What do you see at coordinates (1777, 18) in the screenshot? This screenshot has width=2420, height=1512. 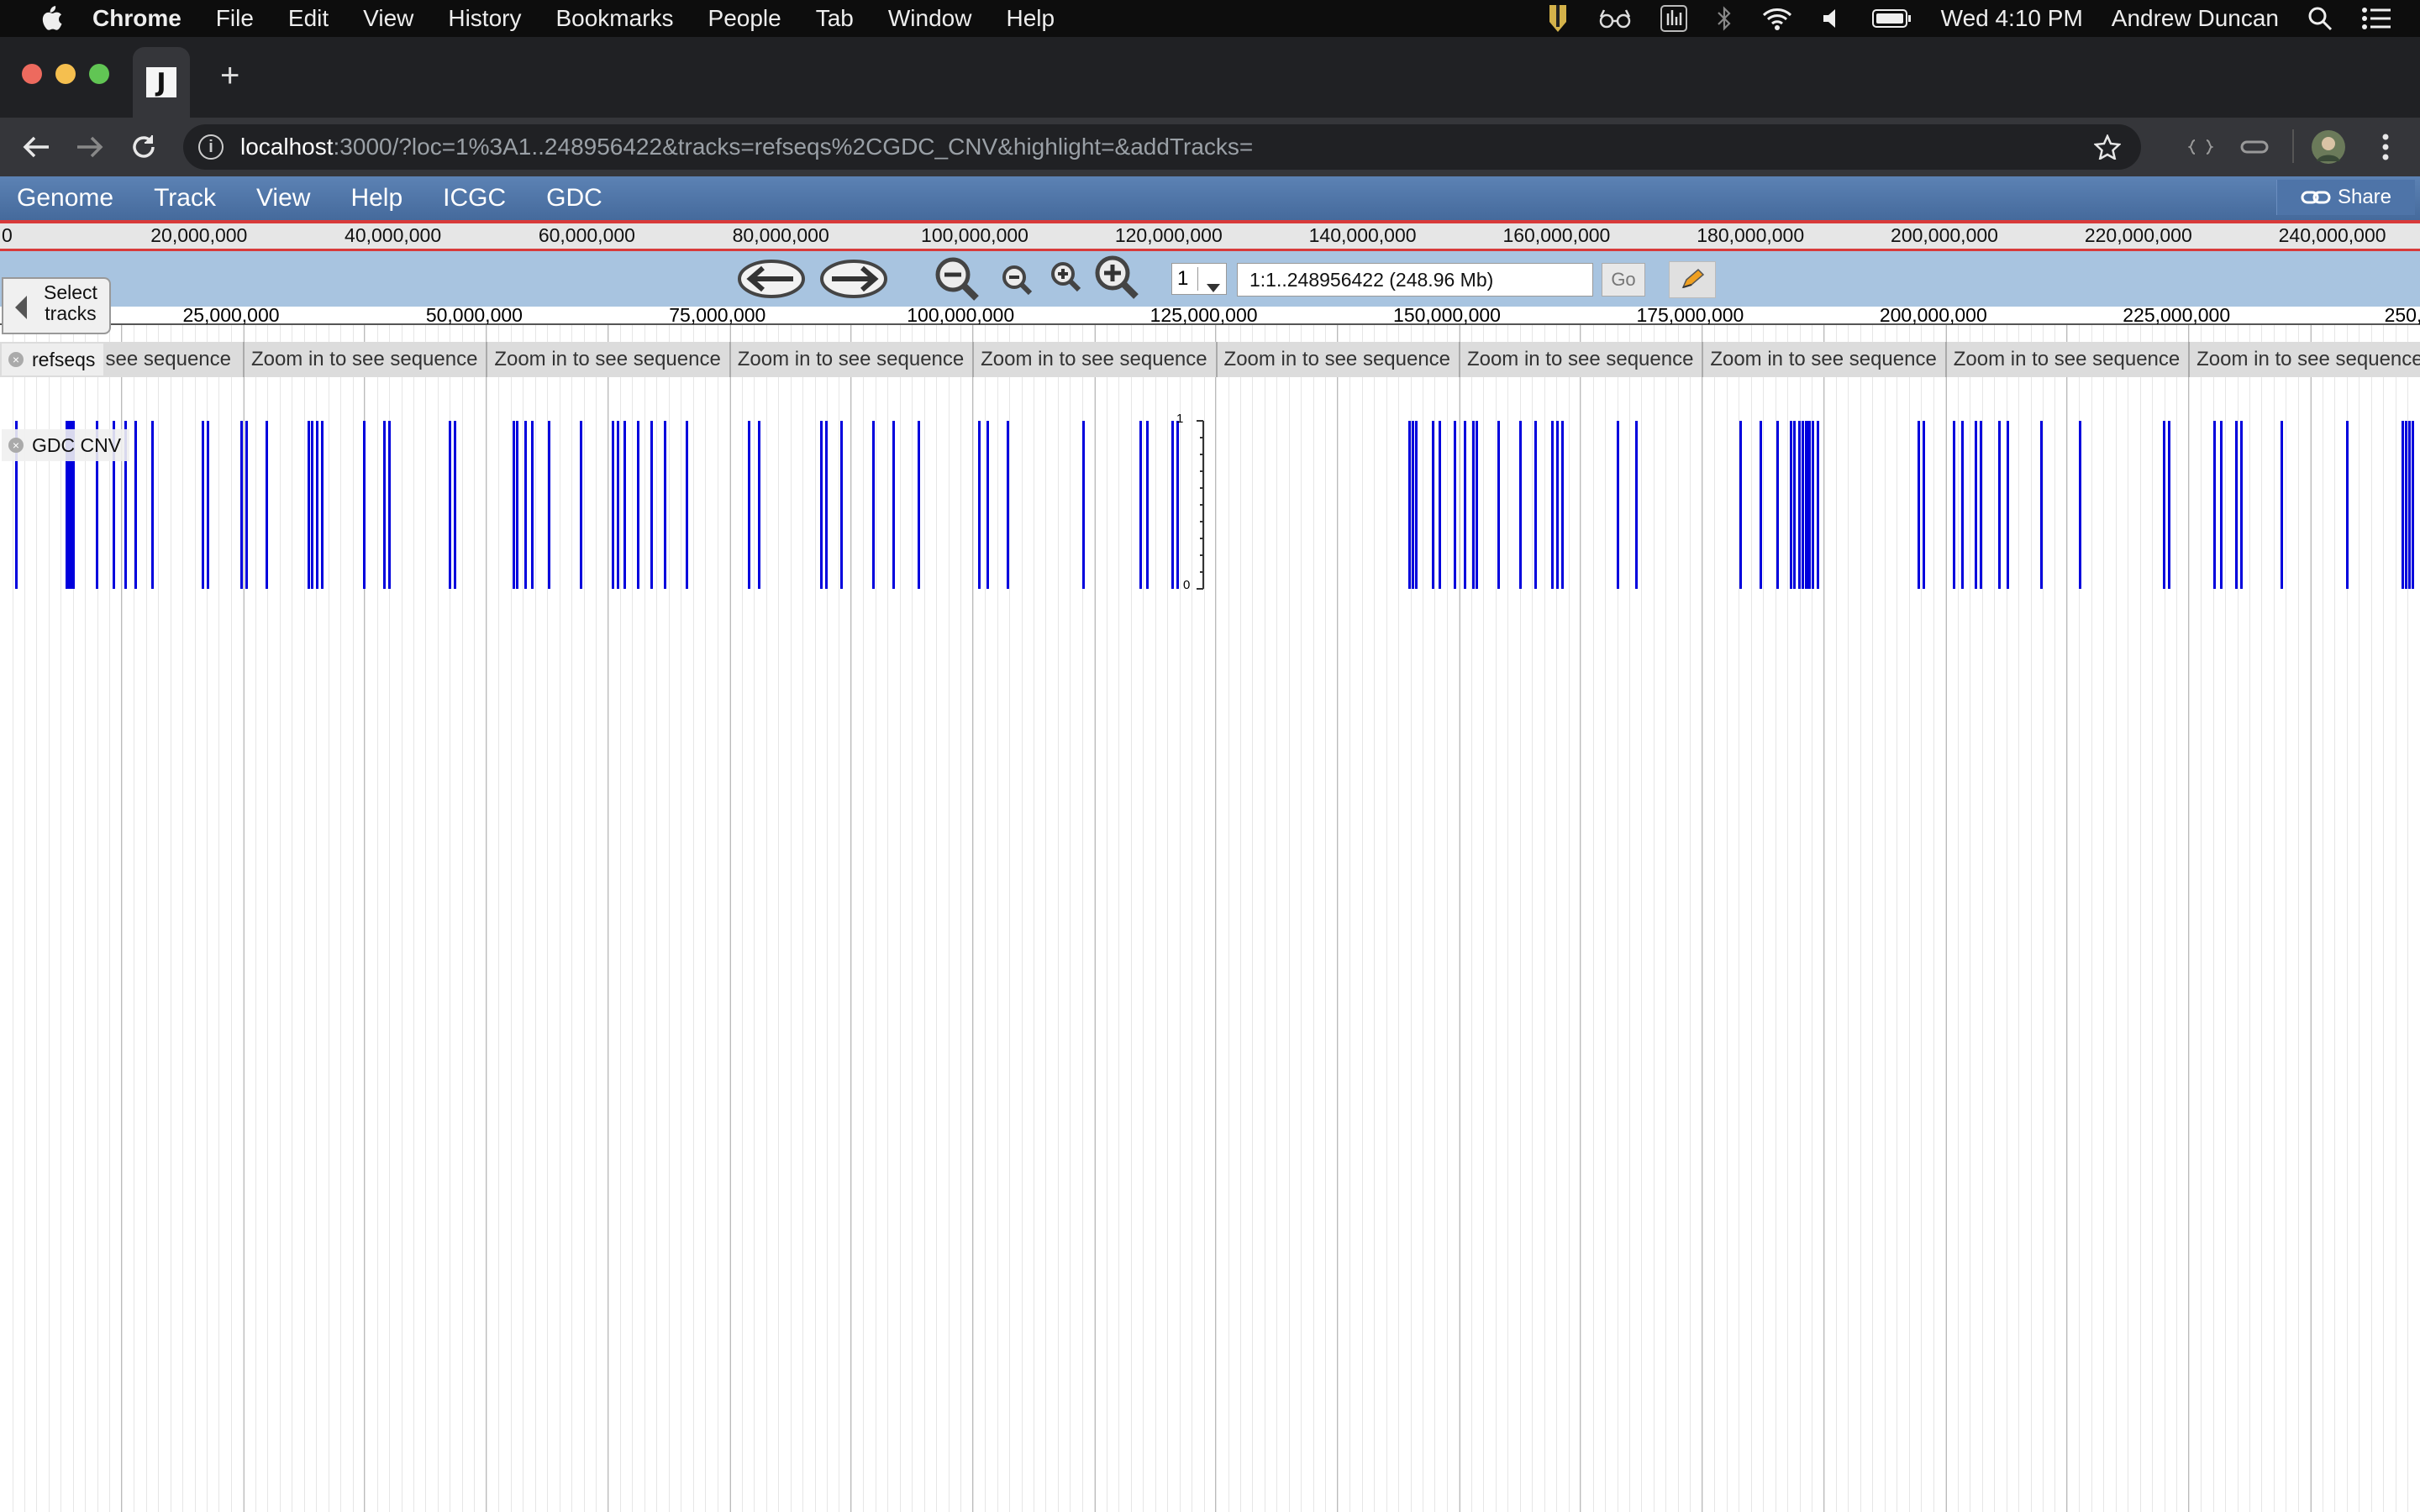 I see `wifi-icon` at bounding box center [1777, 18].